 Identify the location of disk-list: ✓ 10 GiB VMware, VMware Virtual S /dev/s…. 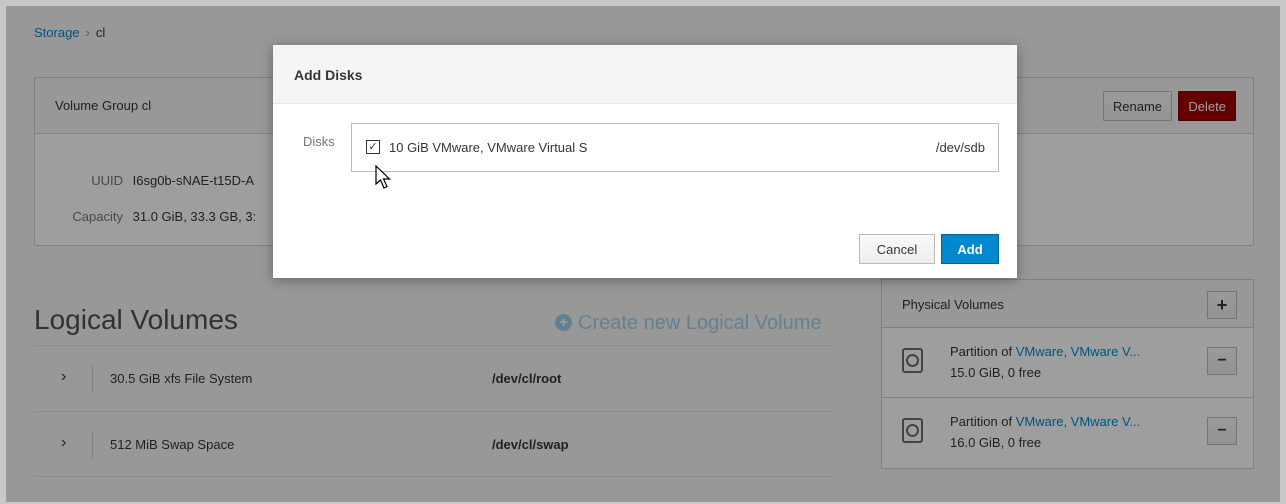
(675, 147).